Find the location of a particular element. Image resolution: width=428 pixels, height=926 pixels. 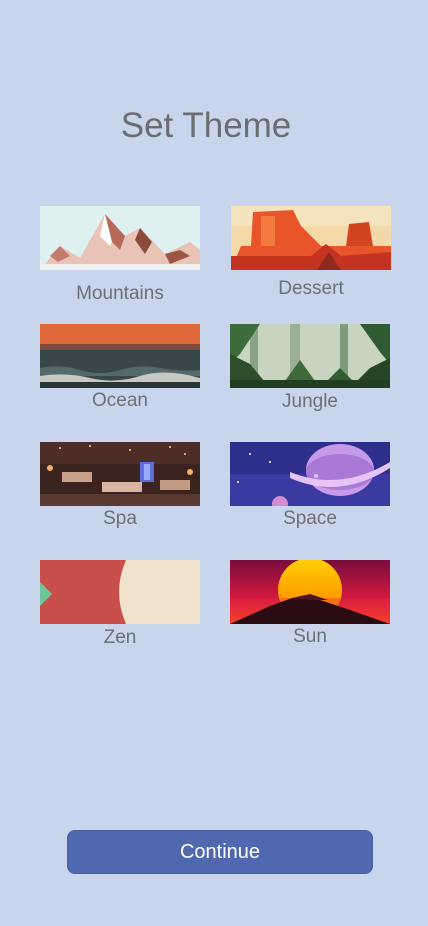

jungle-image is located at coordinates (310, 356).